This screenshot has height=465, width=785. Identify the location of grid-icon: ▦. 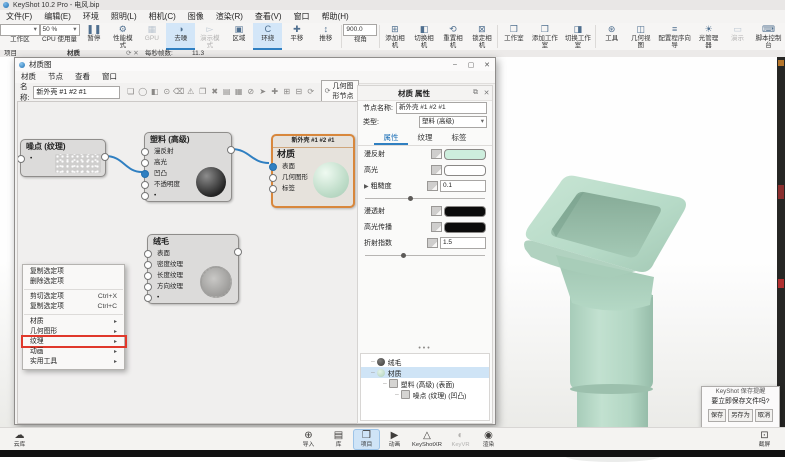
(239, 92).